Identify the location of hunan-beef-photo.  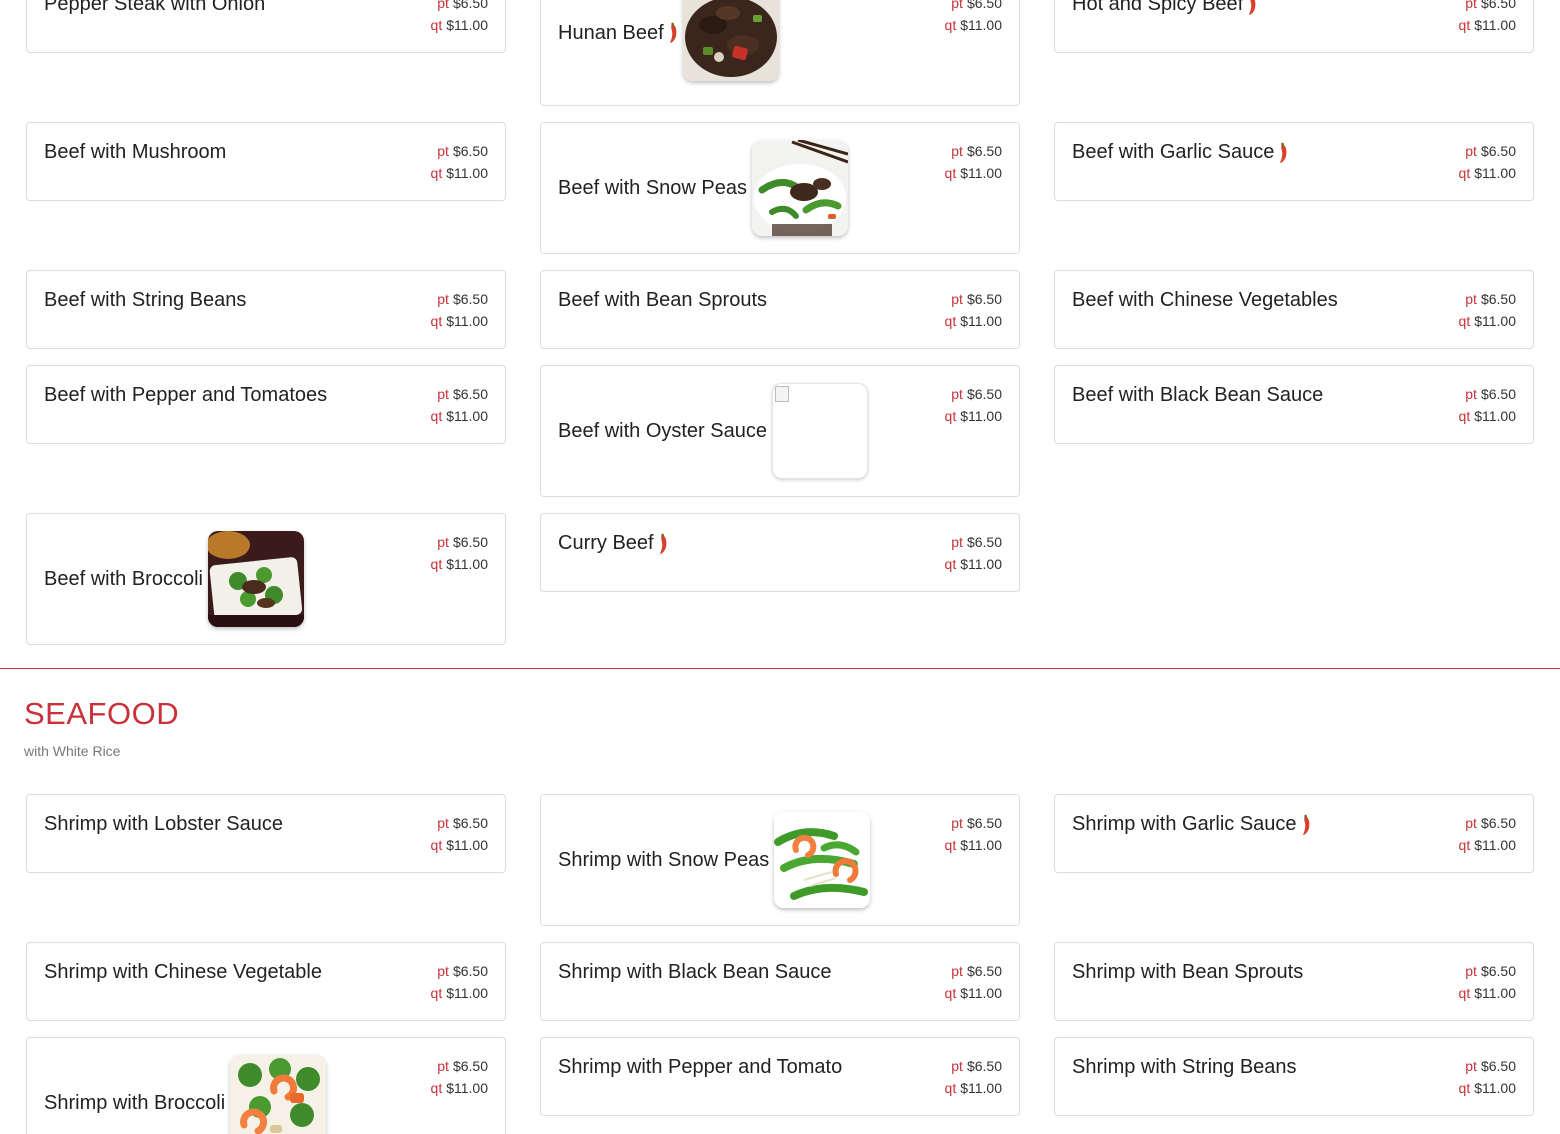
(730, 40).